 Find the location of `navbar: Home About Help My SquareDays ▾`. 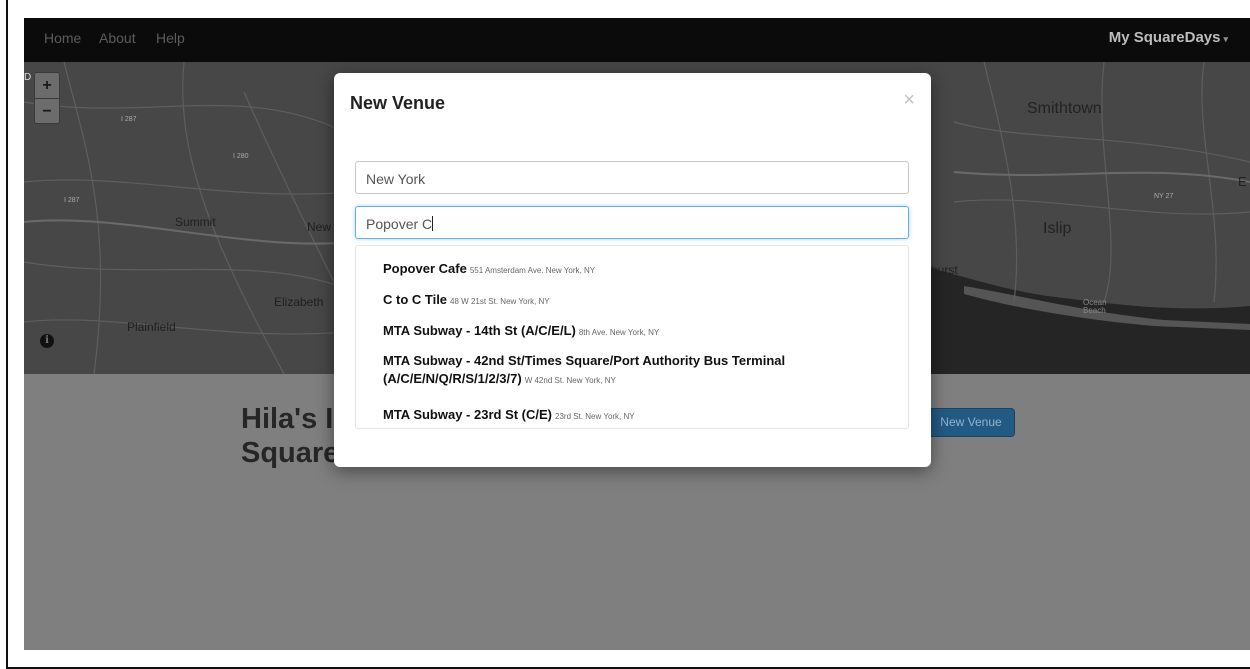

navbar: Home About Help My SquareDays ▾ is located at coordinates (637, 40).